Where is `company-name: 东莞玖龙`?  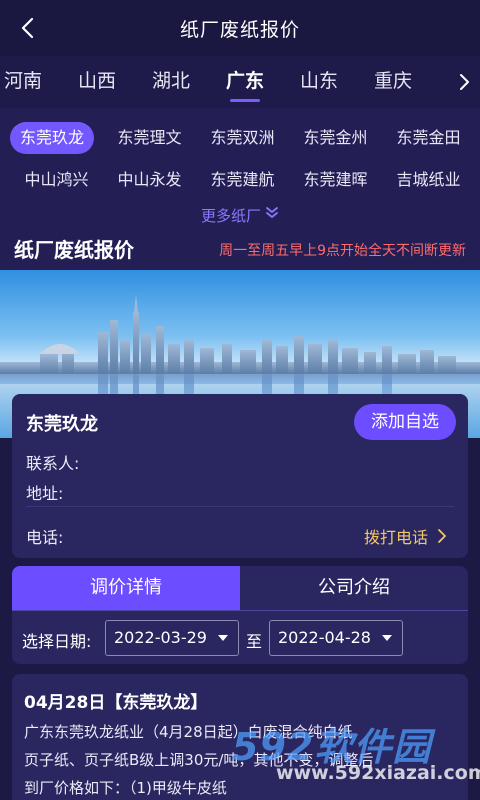 company-name: 东莞玖龙 is located at coordinates (62, 424).